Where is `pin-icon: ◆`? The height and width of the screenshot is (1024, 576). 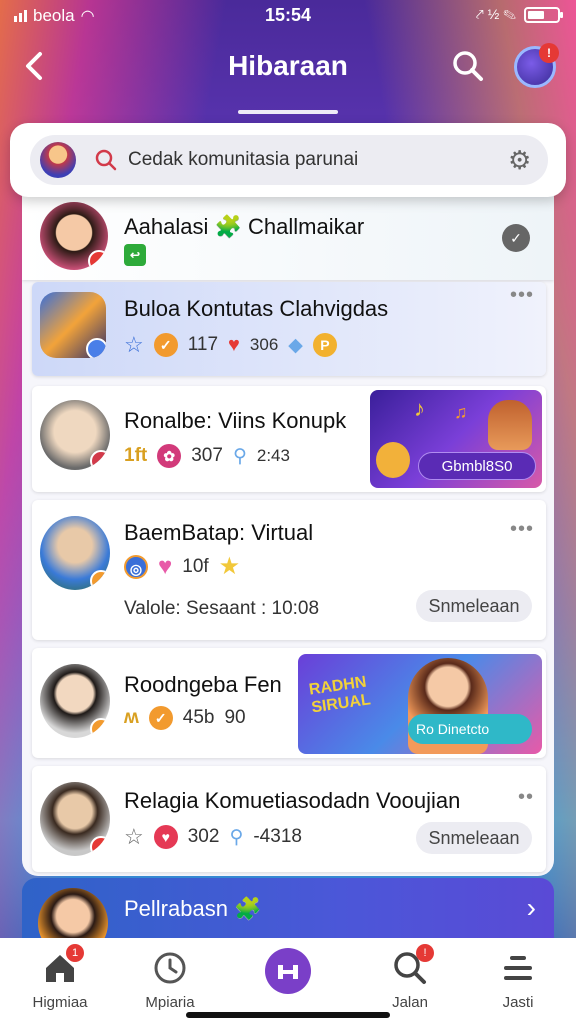
pin-icon: ◆ is located at coordinates (295, 345).